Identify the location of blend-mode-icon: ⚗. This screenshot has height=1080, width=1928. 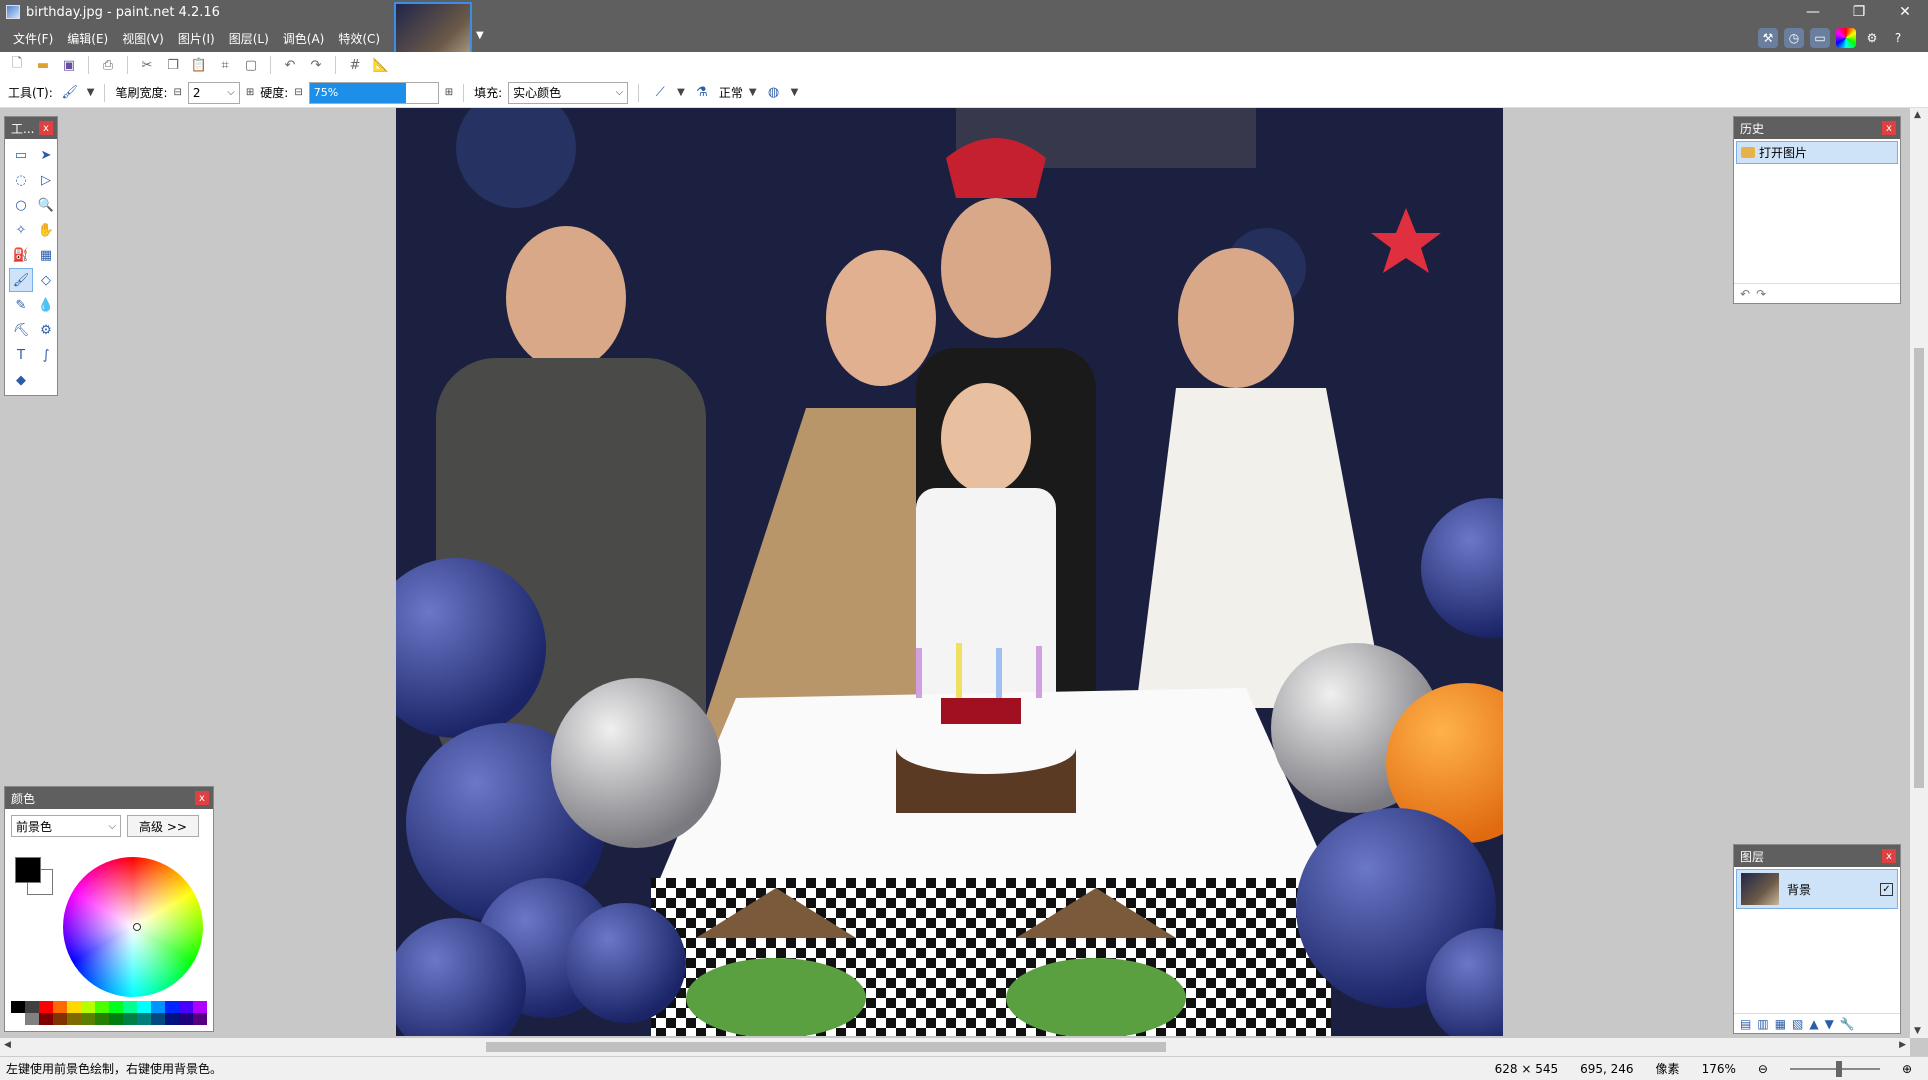
(702, 93).